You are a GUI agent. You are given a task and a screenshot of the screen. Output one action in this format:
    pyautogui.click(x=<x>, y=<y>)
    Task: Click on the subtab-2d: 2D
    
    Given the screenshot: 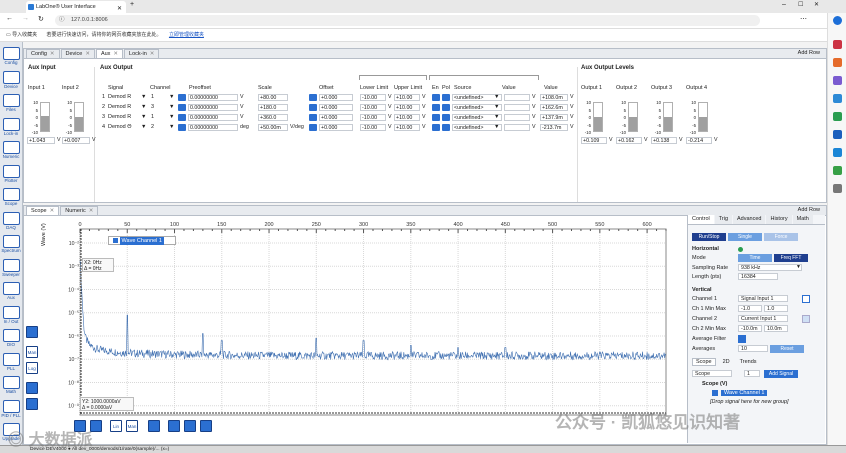 What is the action you would take?
    pyautogui.click(x=726, y=362)
    